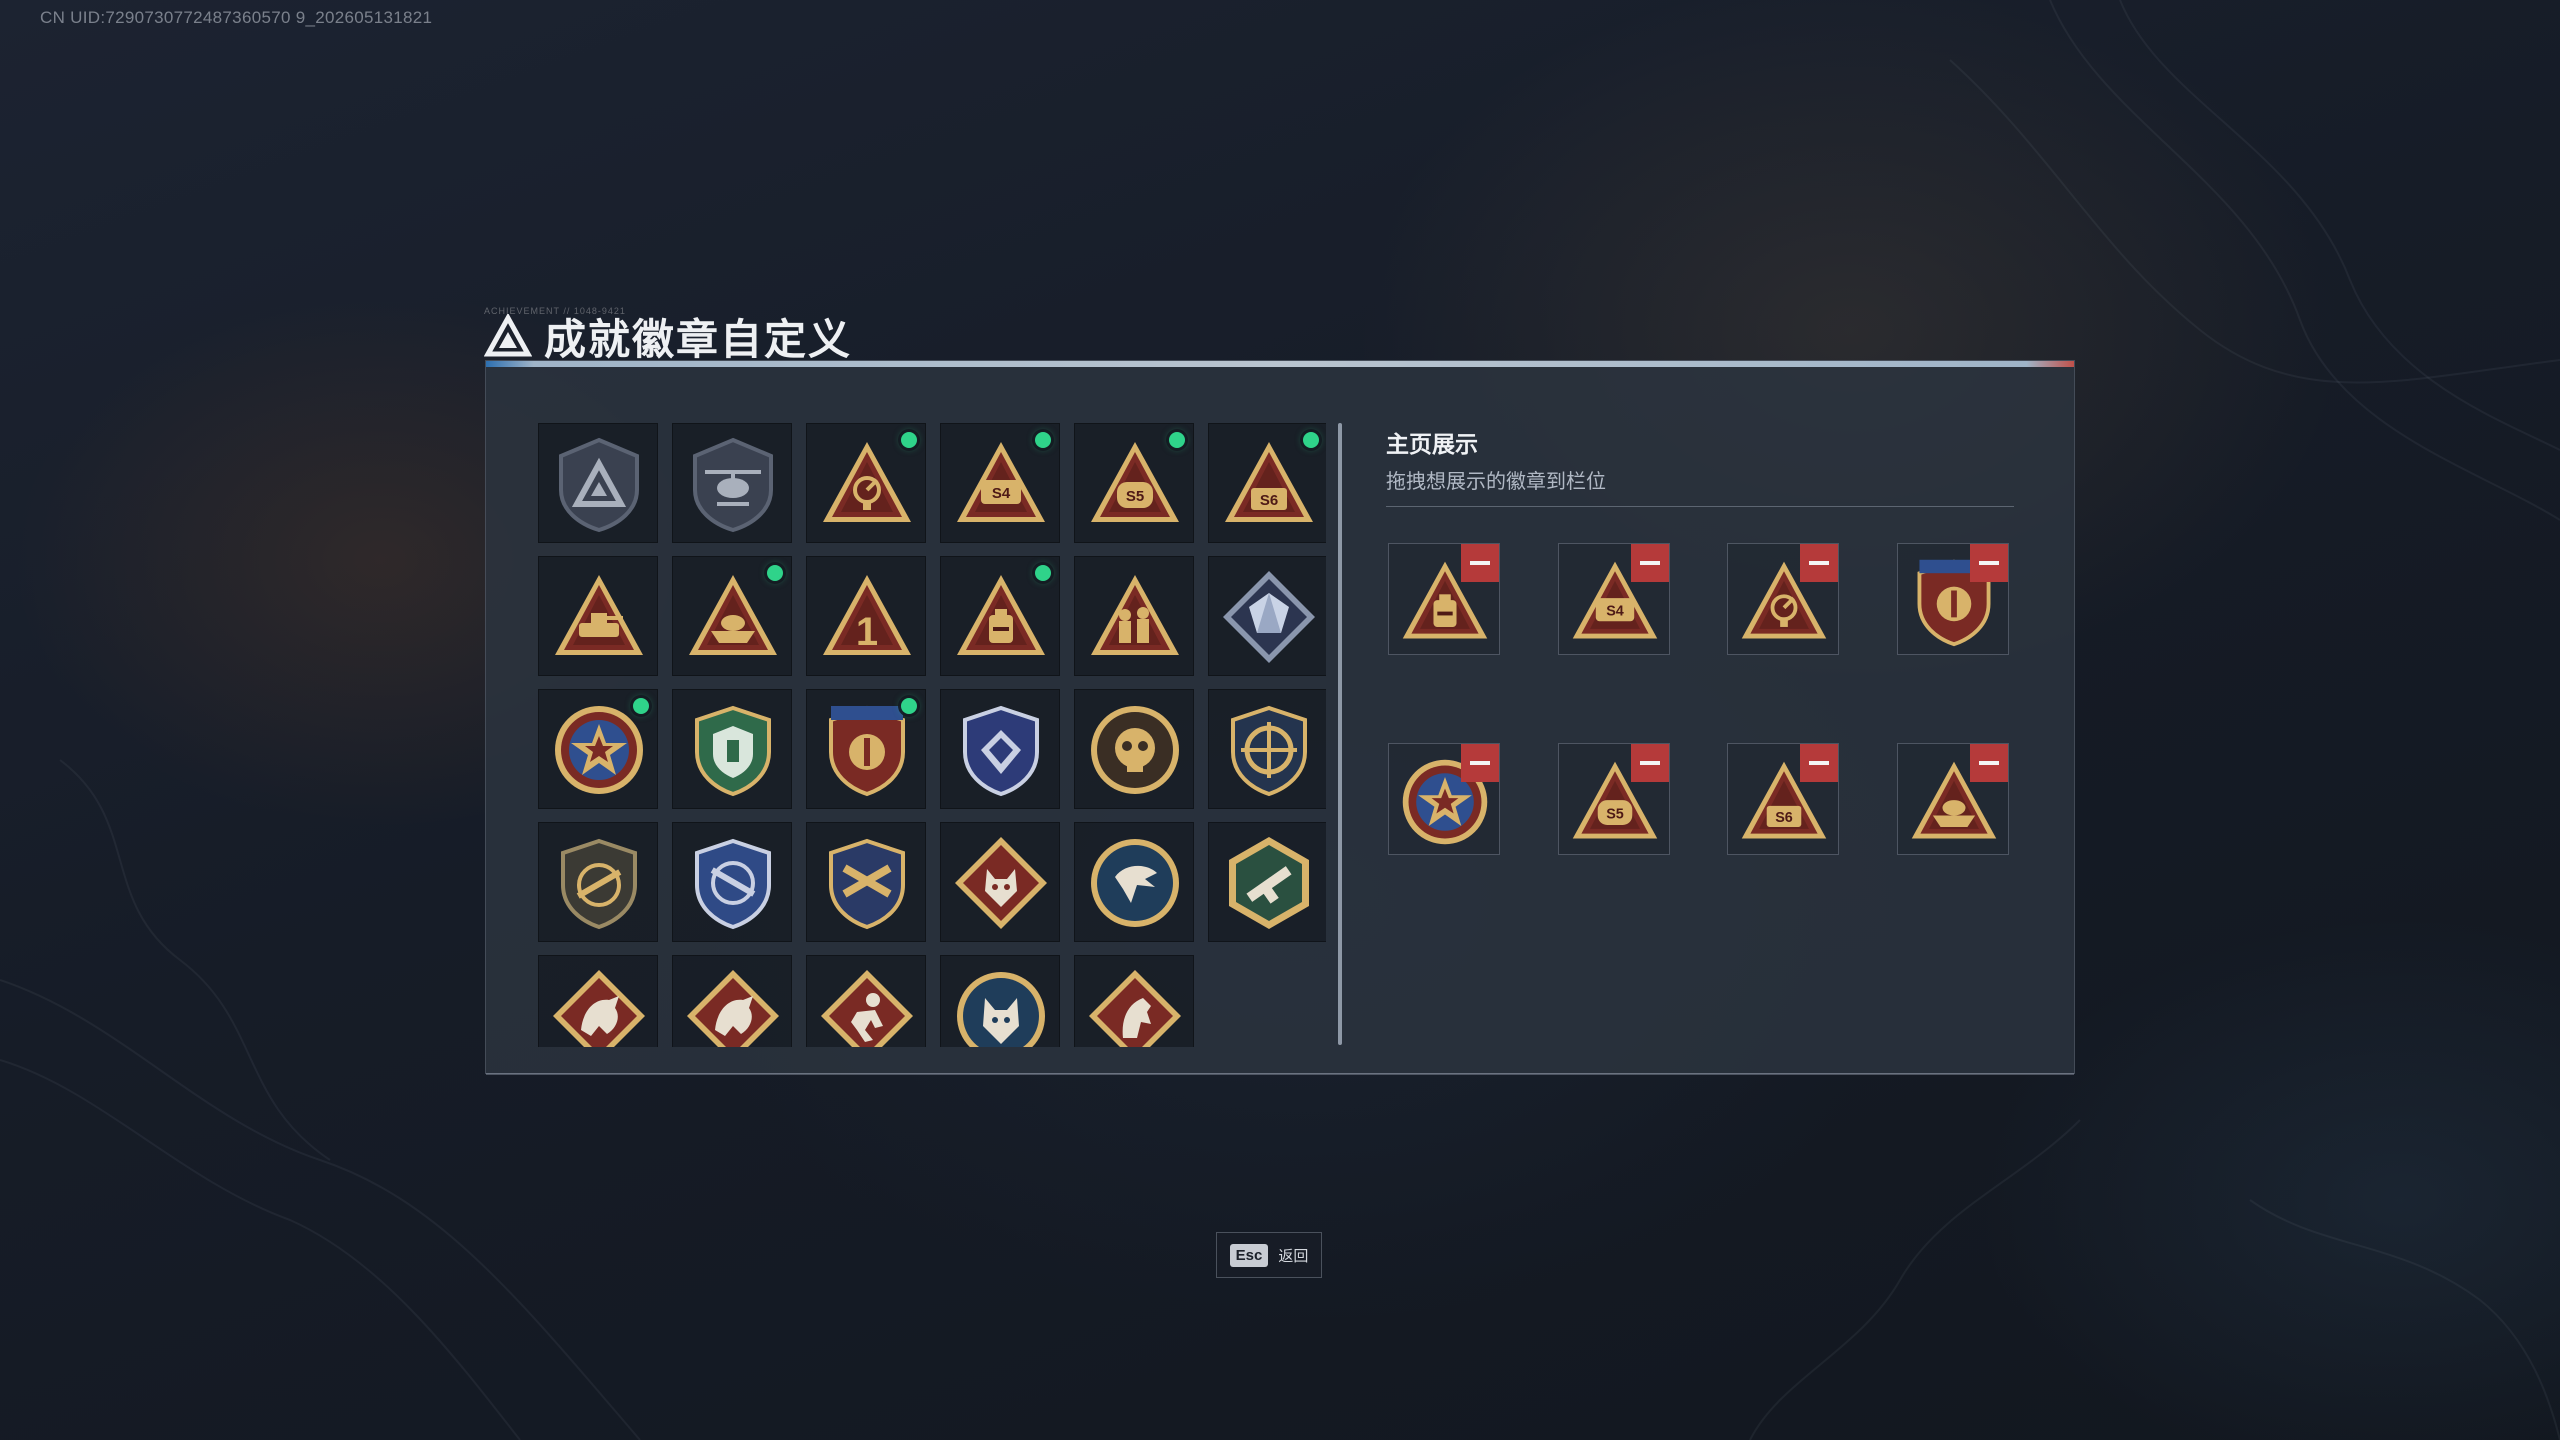 This screenshot has width=2560, height=1440. I want to click on s6-triangle-icon: S6, so click(1269, 482).